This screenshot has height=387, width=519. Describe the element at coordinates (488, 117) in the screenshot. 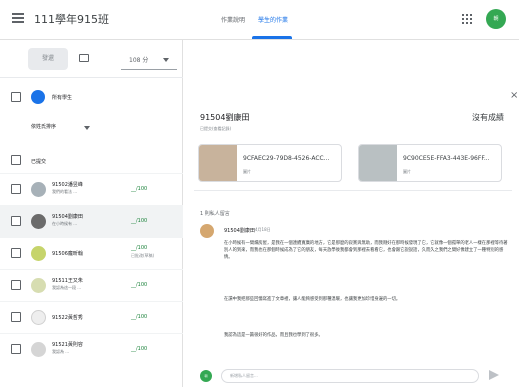

I see `grade-status: 沒有成績` at that location.